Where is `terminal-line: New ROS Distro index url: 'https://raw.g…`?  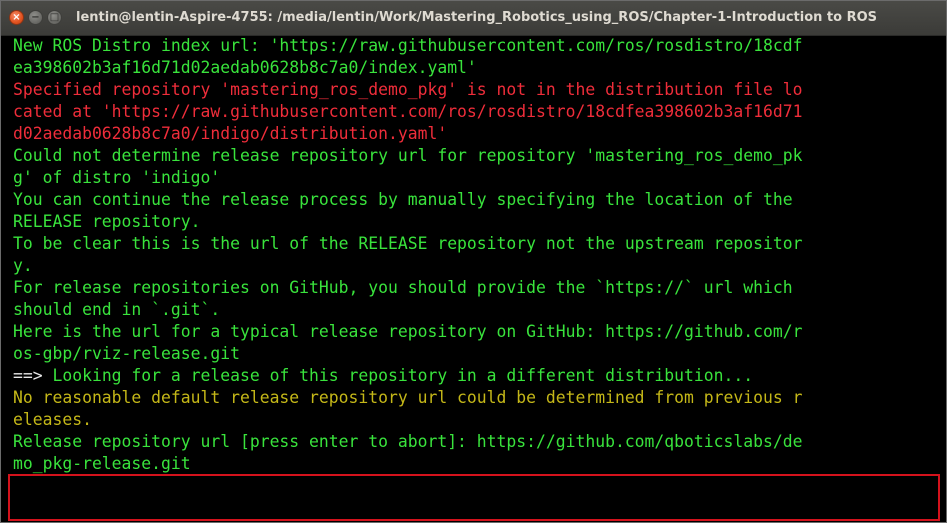
terminal-line: New ROS Distro index url: 'https://raw.g… is located at coordinates (408, 45).